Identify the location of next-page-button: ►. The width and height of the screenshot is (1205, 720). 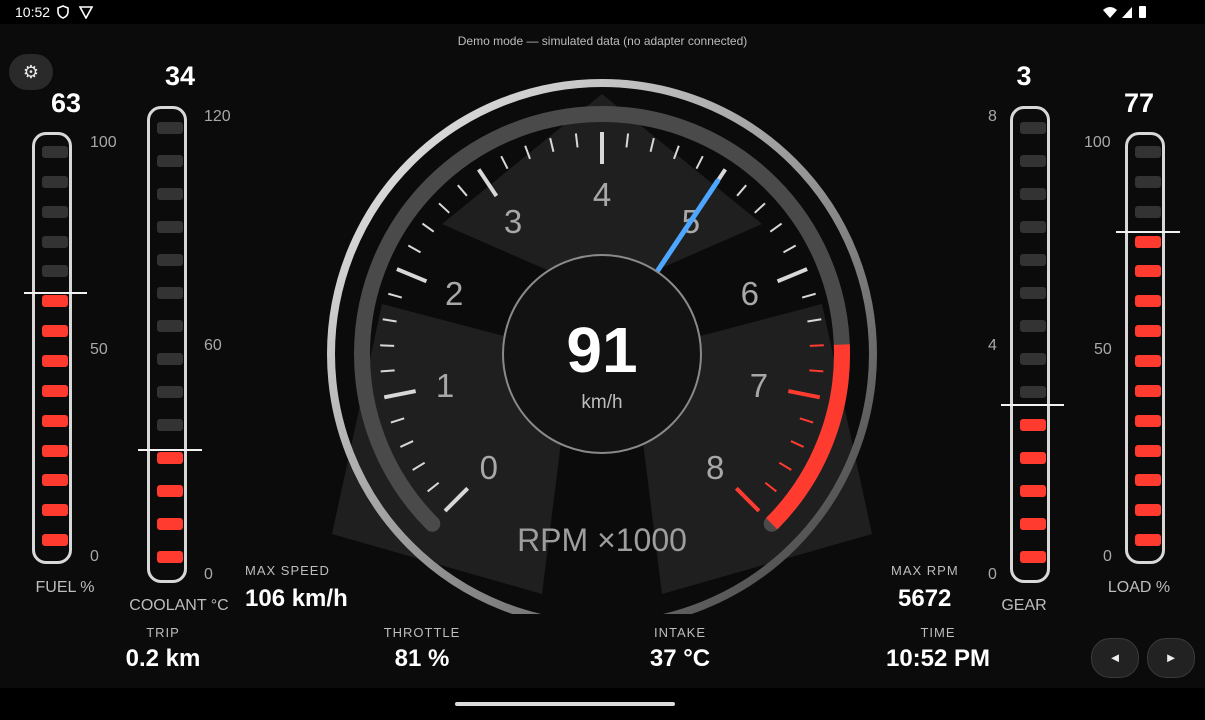
(1171, 658).